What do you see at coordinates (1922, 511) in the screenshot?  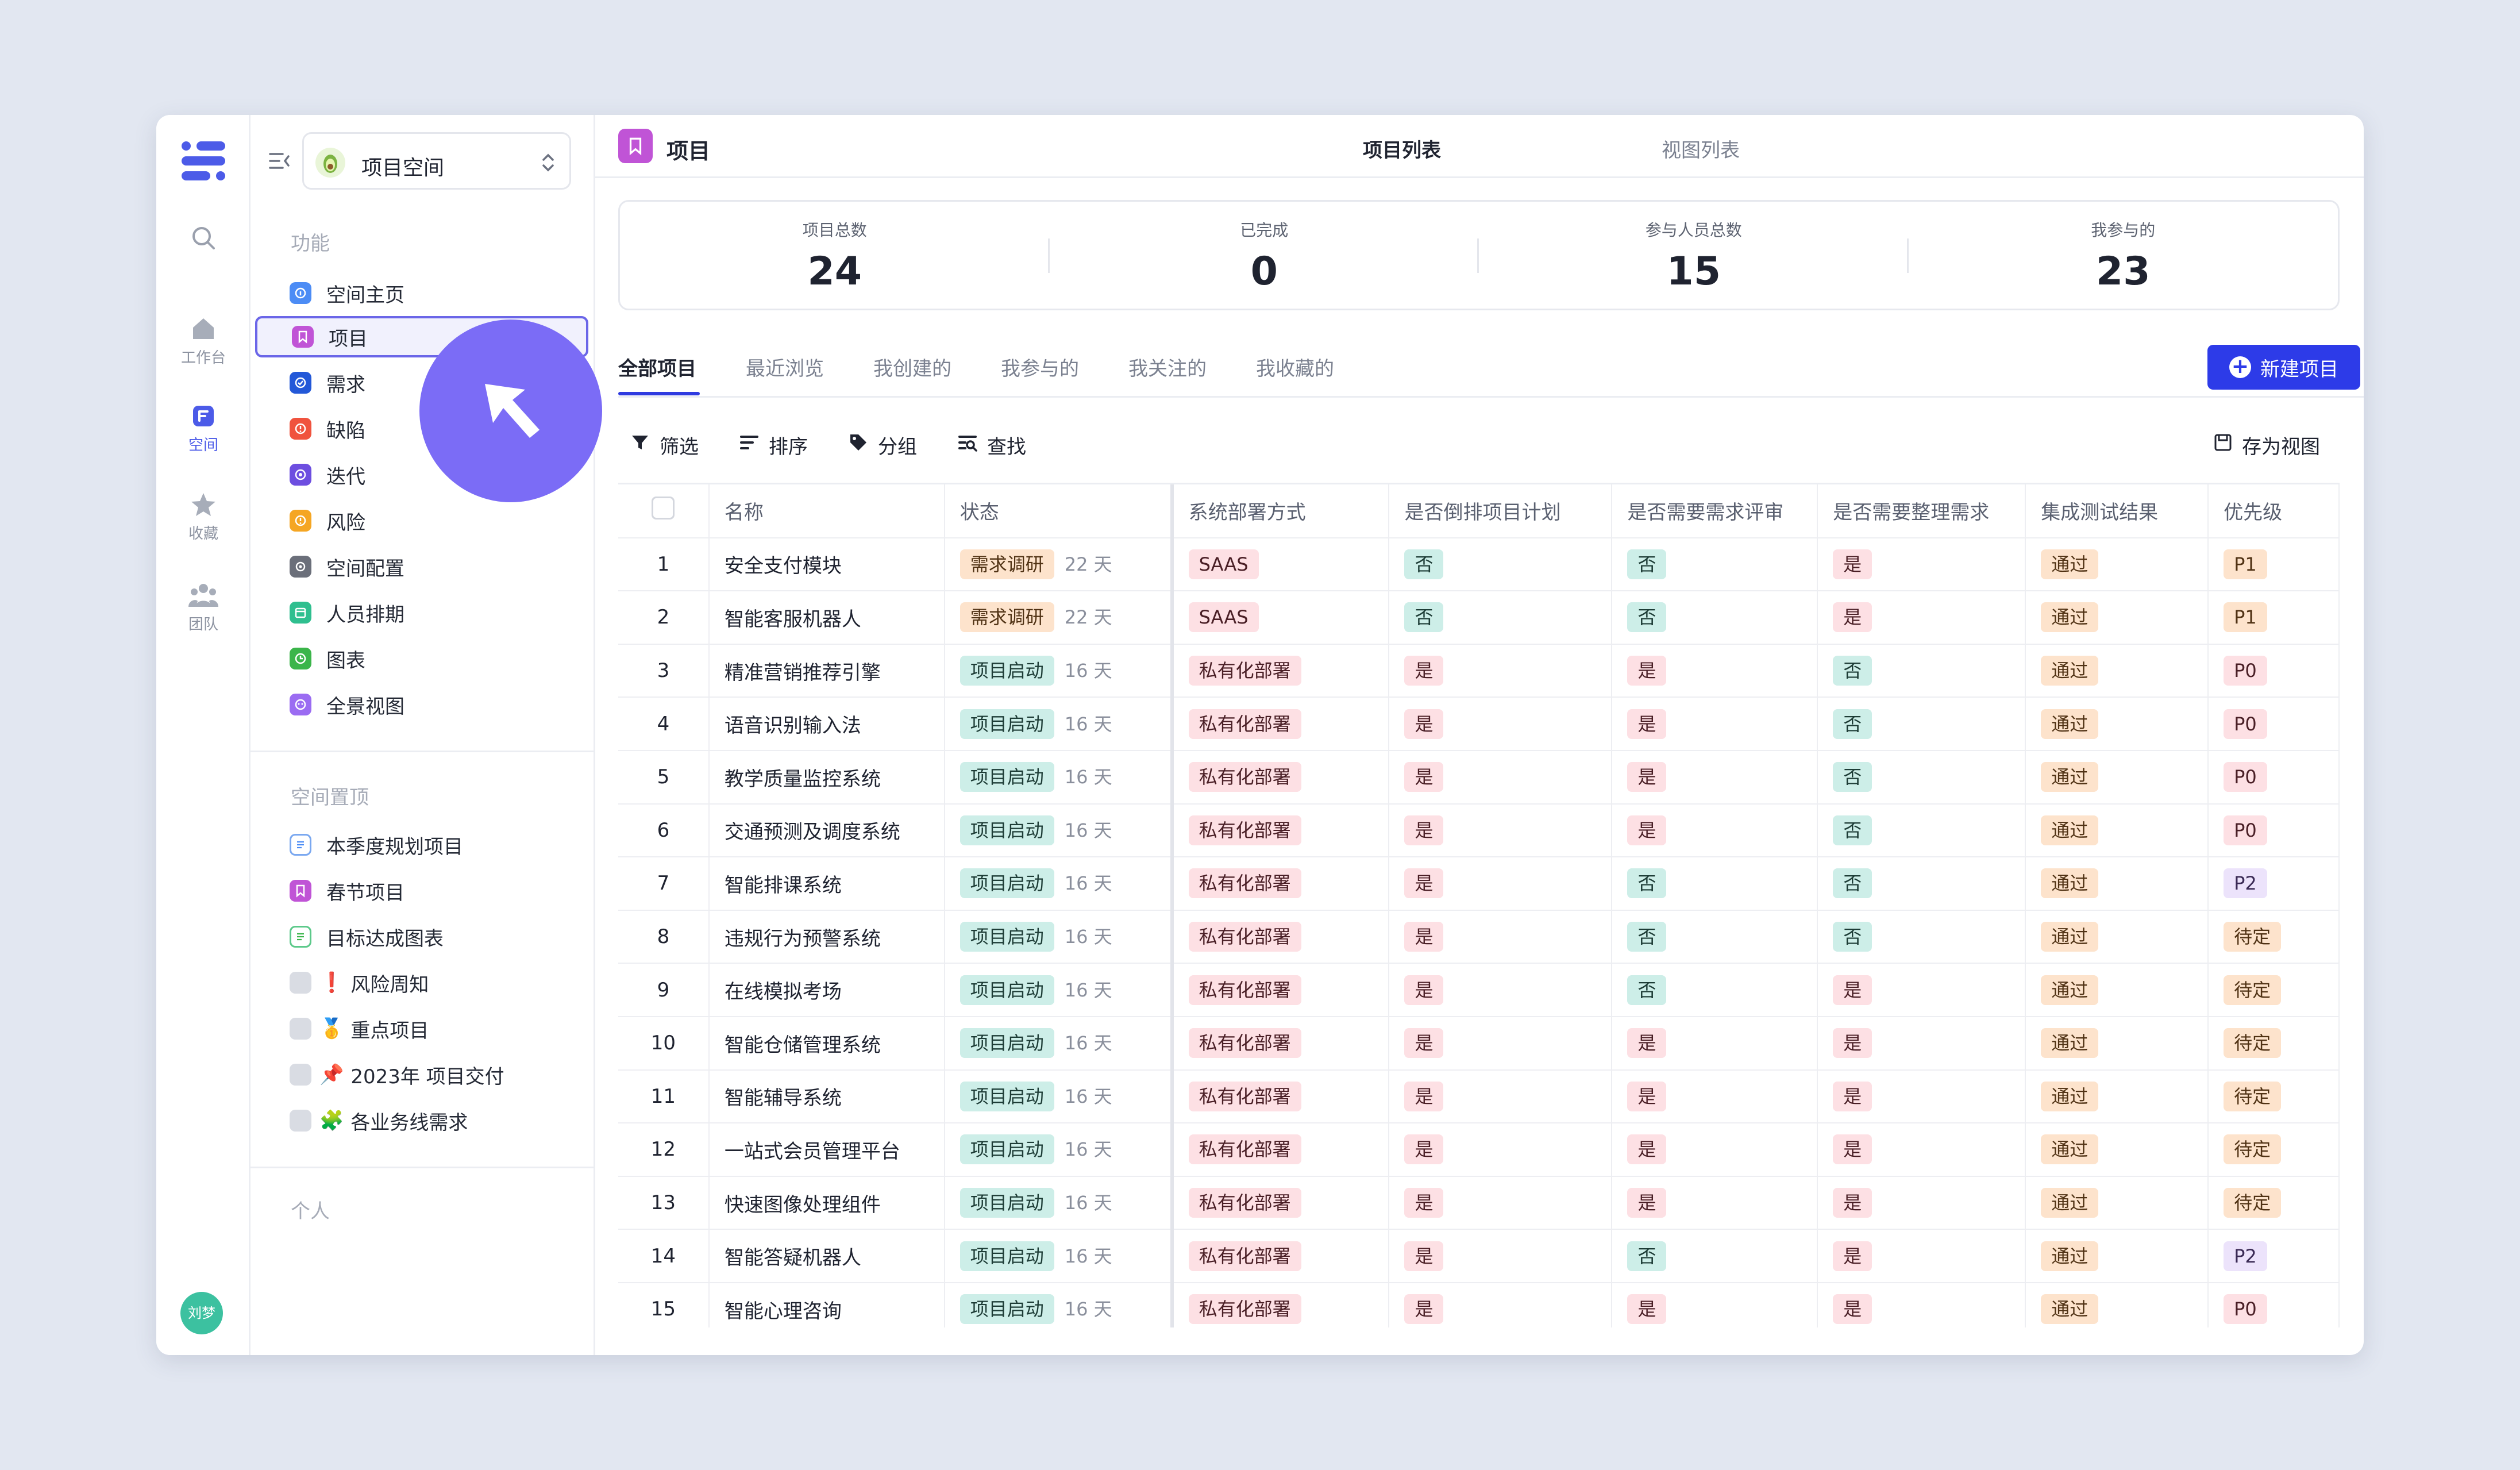 I see `column-header: 是否需要整理需求` at bounding box center [1922, 511].